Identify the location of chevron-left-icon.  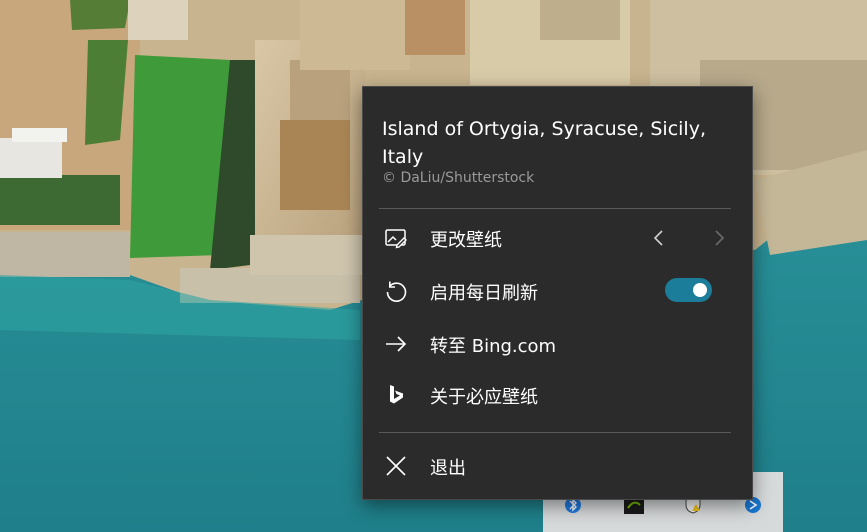
(659, 238).